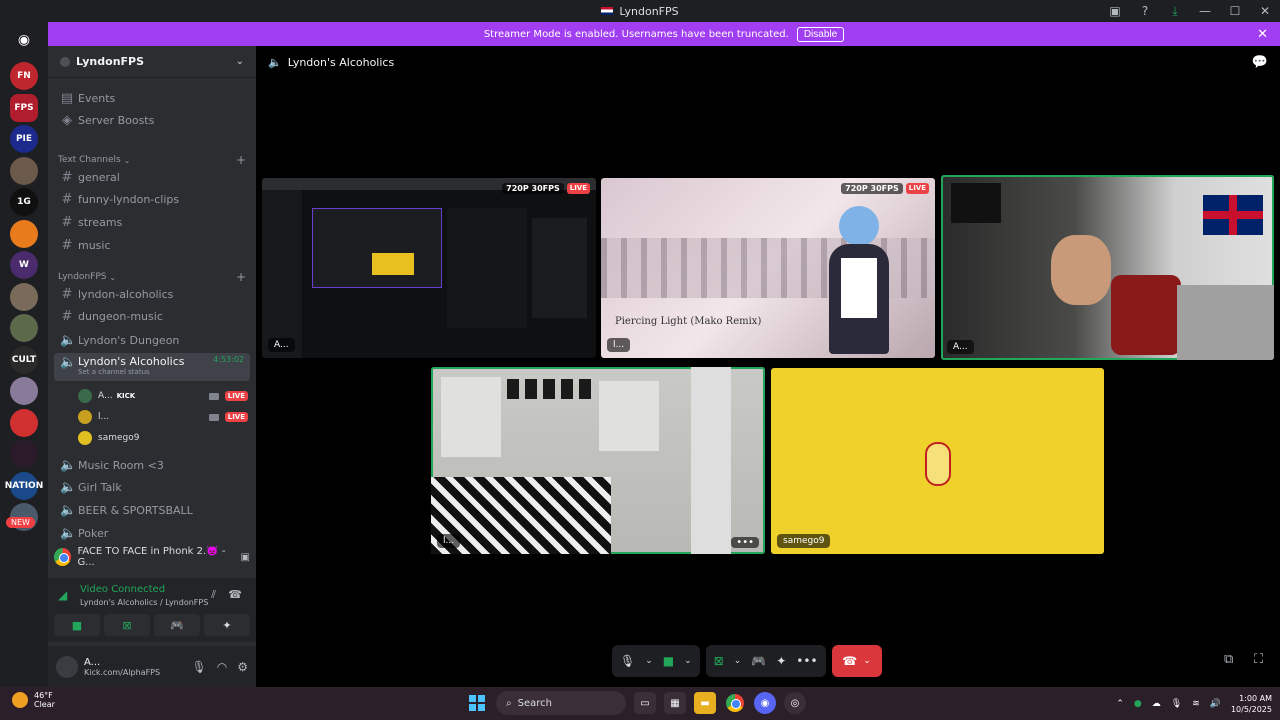  Describe the element at coordinates (152, 98) in the screenshot. I see `sidebar-item-events: ▤ Events` at that location.